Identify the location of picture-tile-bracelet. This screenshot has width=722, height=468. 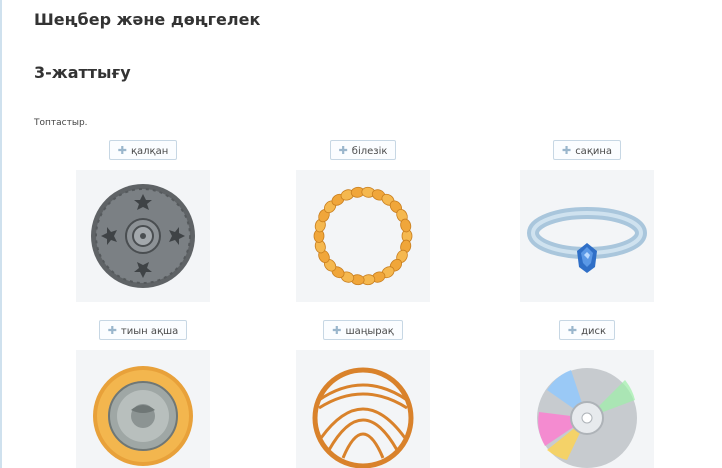
(363, 236).